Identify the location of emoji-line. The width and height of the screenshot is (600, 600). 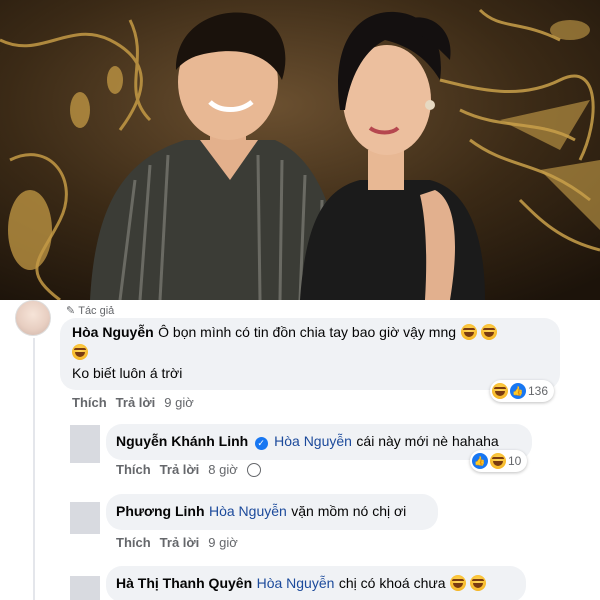
(80, 353).